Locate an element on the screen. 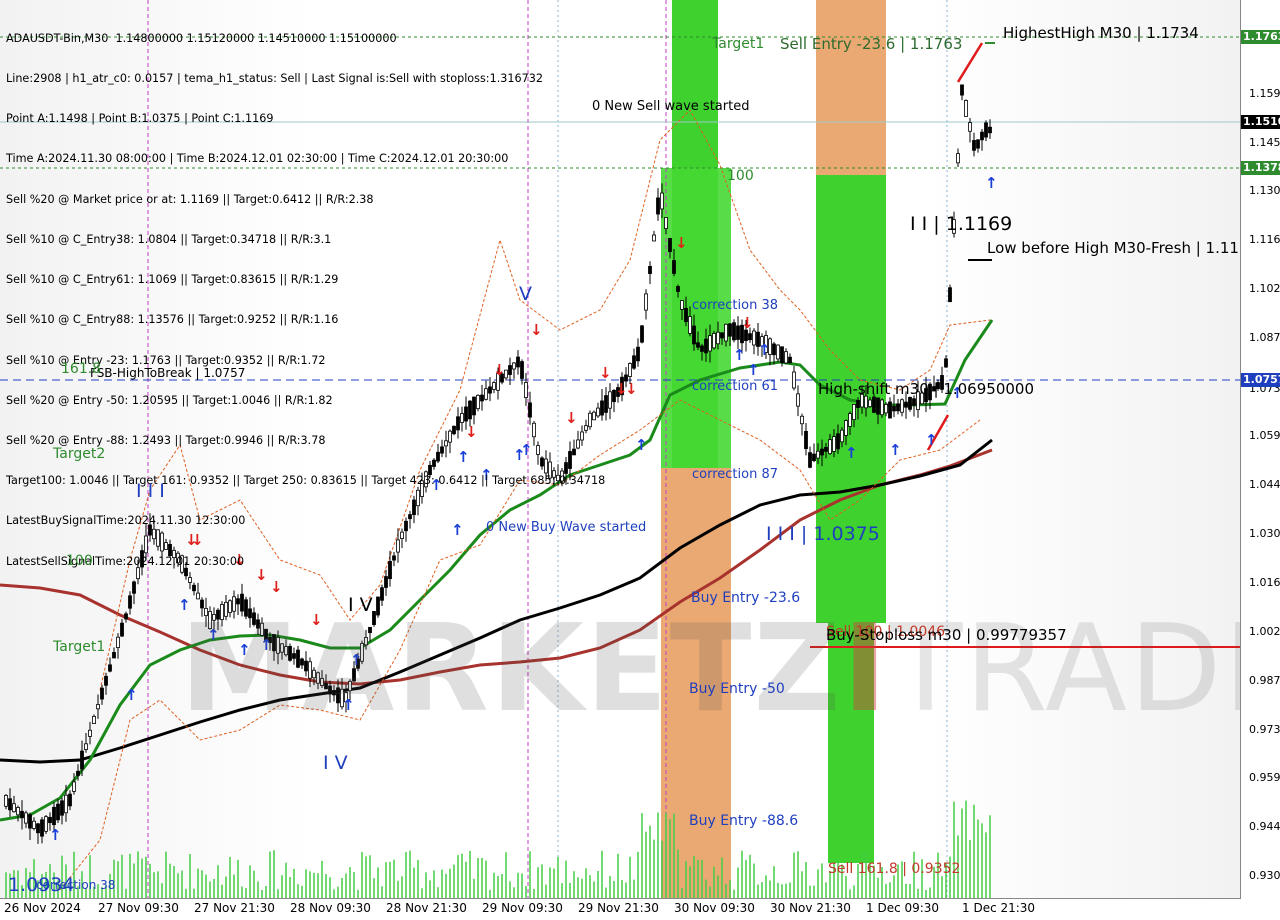  label-100-left: 100 is located at coordinates (79, 561).